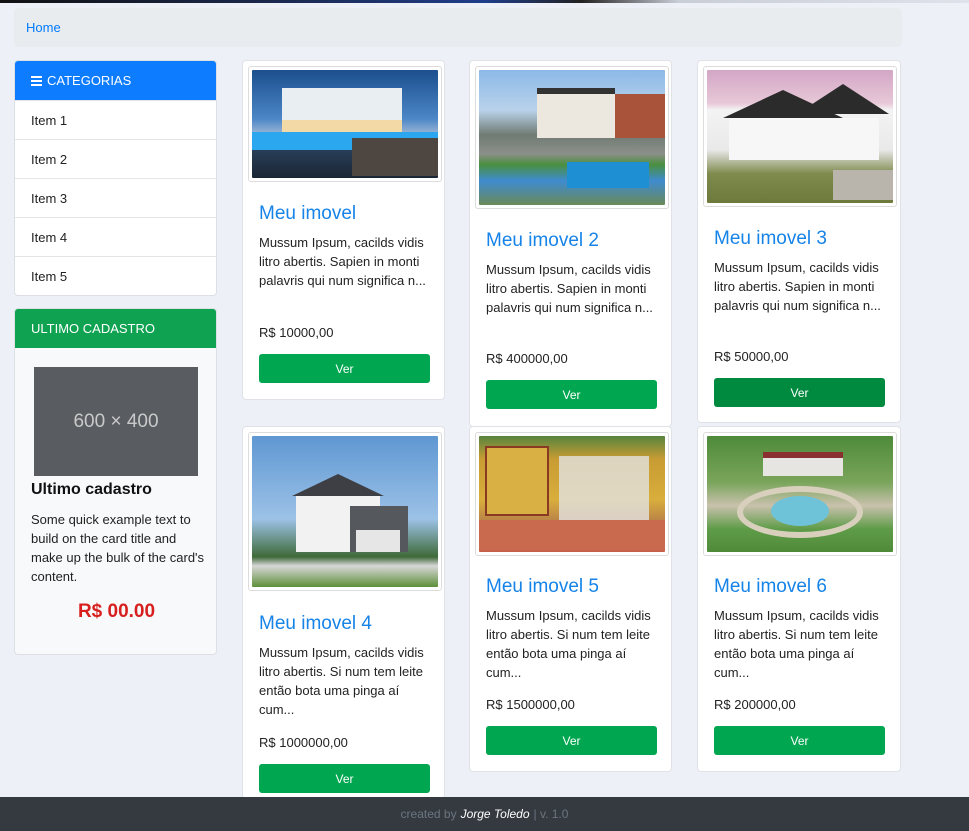 The height and width of the screenshot is (831, 969). What do you see at coordinates (770, 587) in the screenshot?
I see `property-title: Meu imovel 6` at bounding box center [770, 587].